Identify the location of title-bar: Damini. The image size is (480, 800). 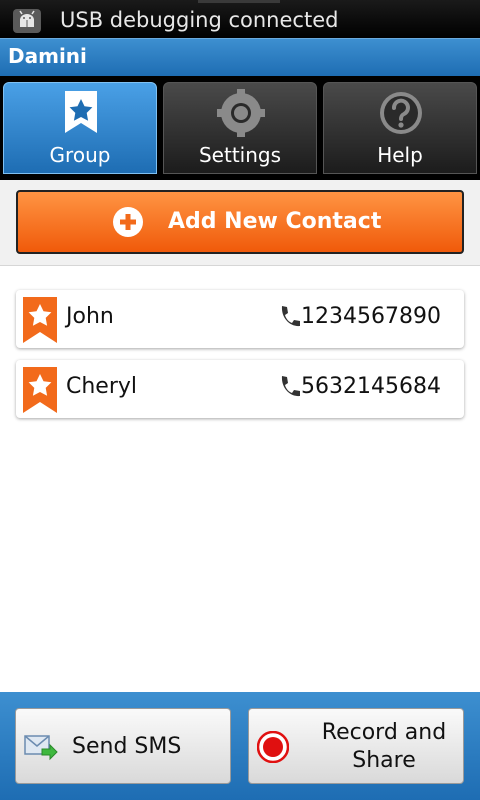
(240, 57).